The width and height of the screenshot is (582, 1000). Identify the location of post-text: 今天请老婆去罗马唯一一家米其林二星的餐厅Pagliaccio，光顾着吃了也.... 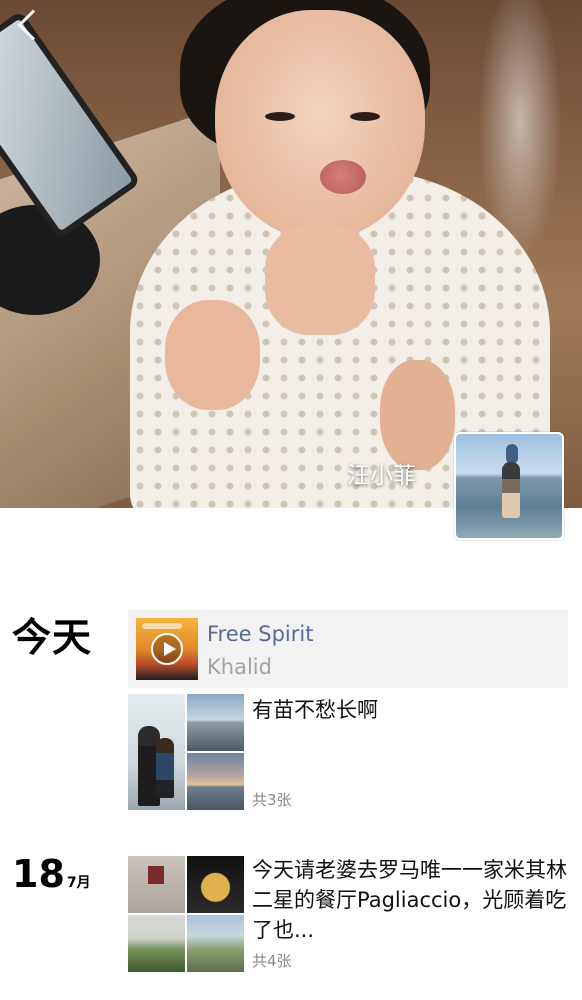
(411, 900).